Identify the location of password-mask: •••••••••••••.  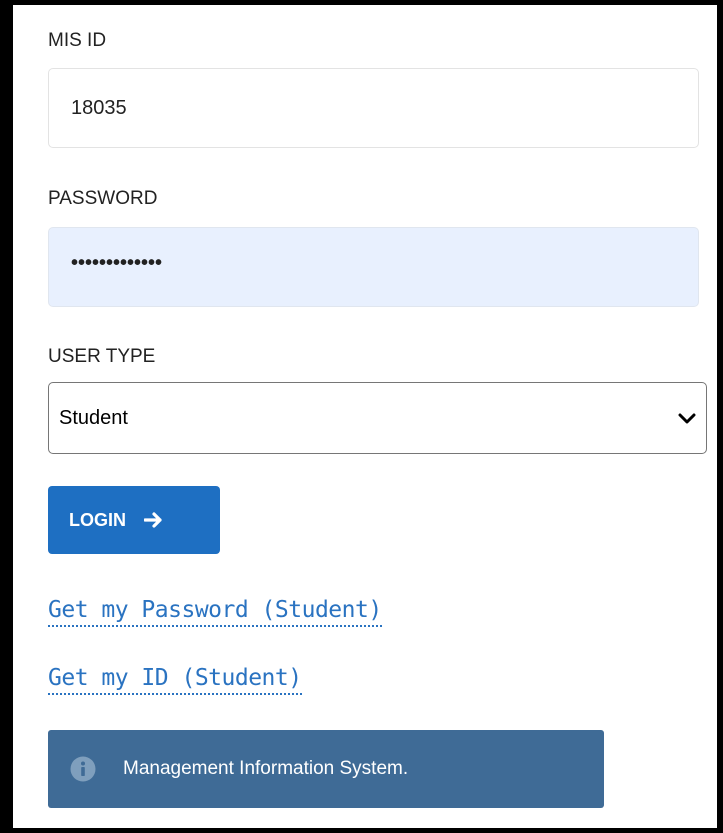
(117, 263).